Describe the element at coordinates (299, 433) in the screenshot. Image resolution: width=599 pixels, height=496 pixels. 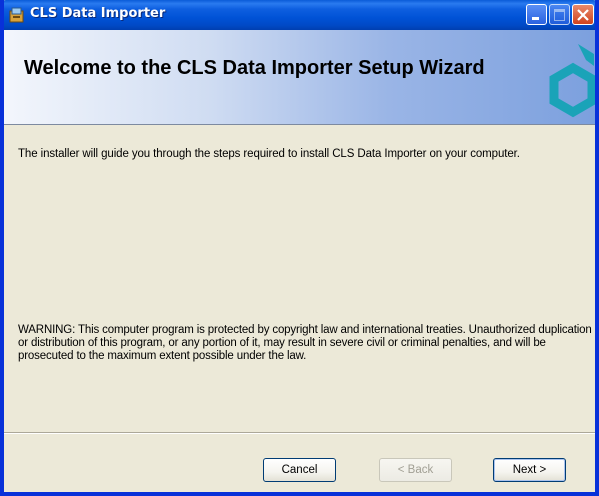
I see `footer-divider` at that location.